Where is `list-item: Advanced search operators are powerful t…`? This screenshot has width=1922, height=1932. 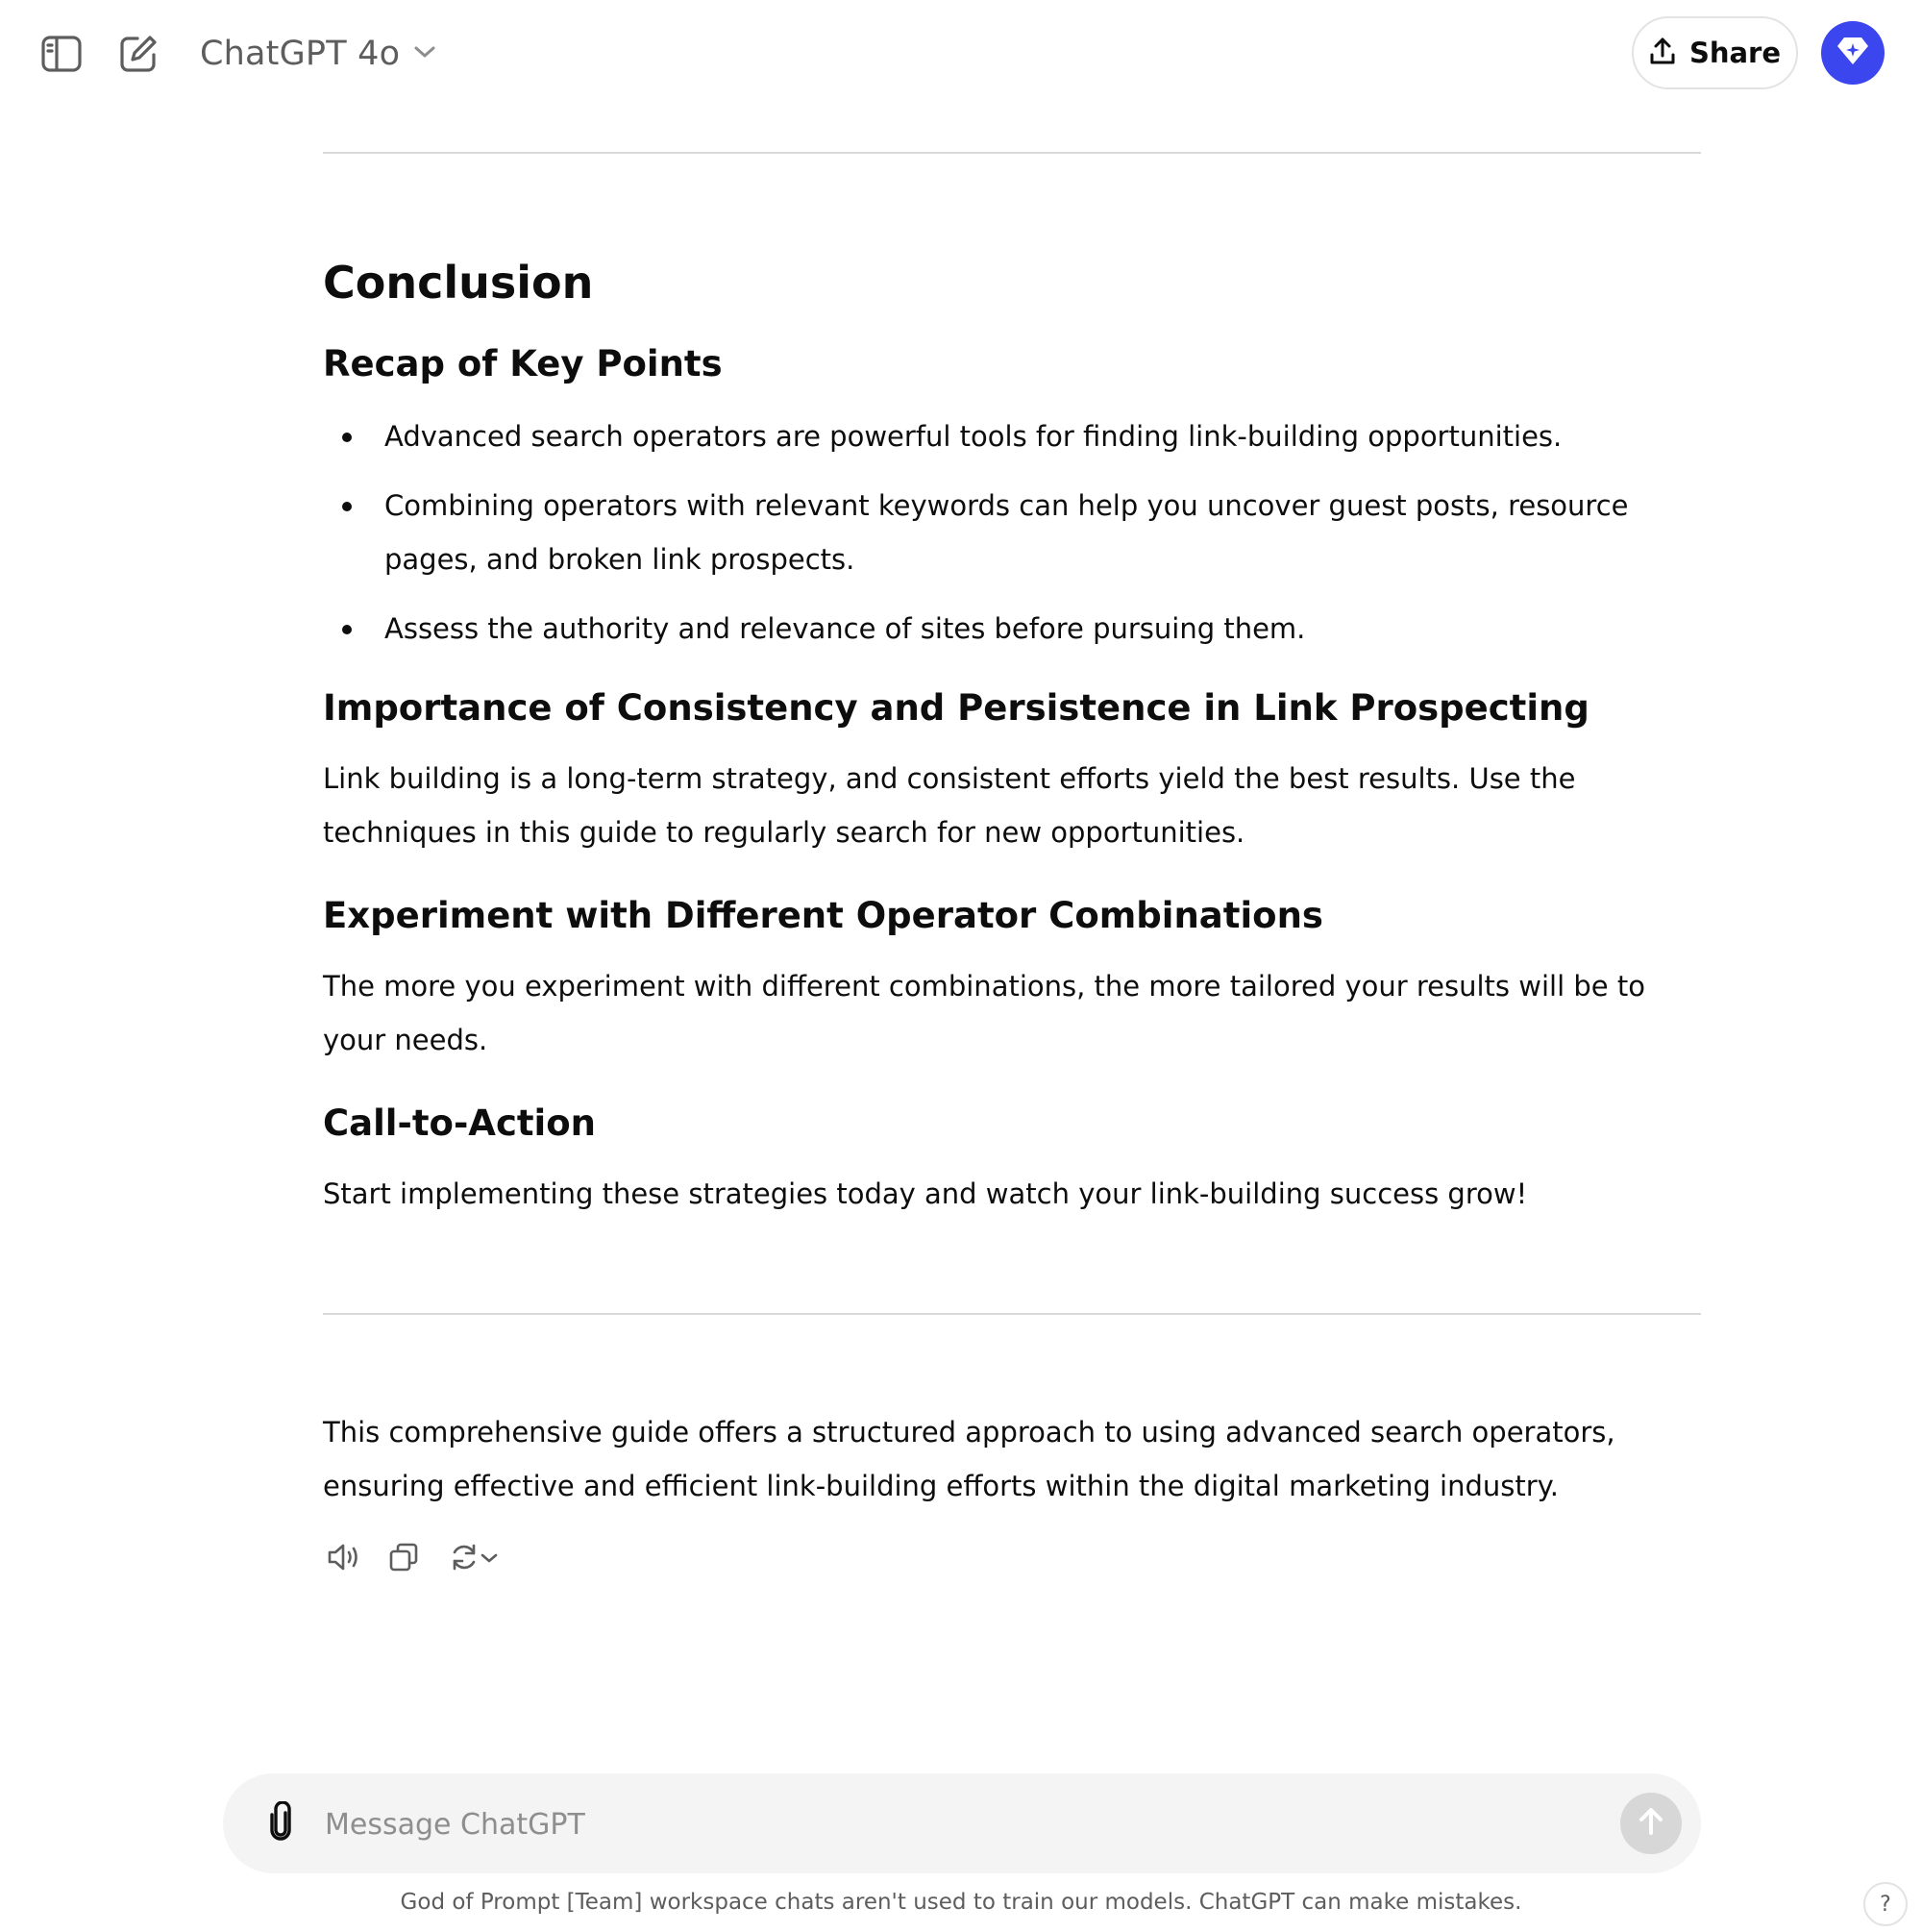 list-item: Advanced search operators are powerful t… is located at coordinates (1012, 436).